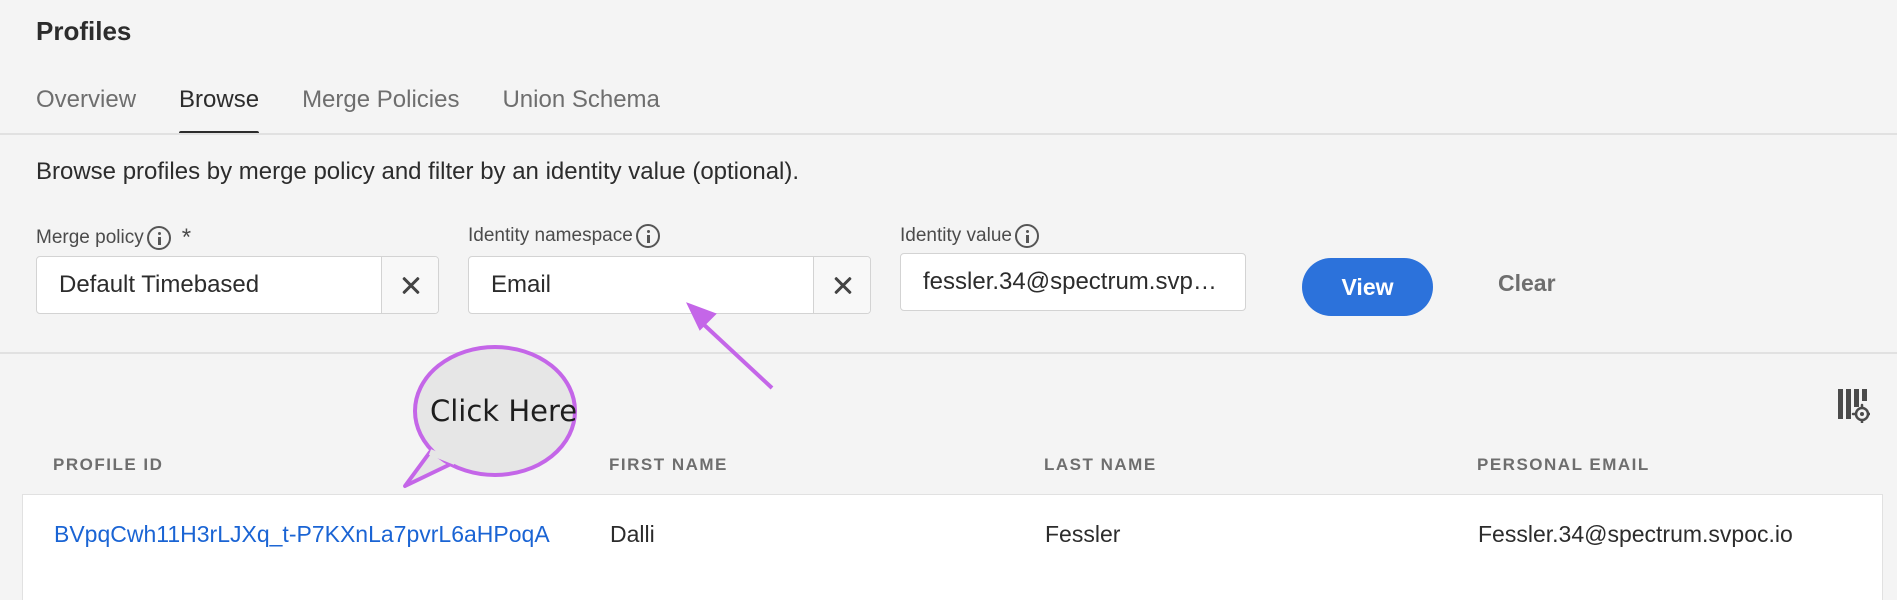 This screenshot has width=1897, height=600. What do you see at coordinates (1073, 282) in the screenshot?
I see `identity-value-input: fessler.34@spectrum.svpoc.io` at bounding box center [1073, 282].